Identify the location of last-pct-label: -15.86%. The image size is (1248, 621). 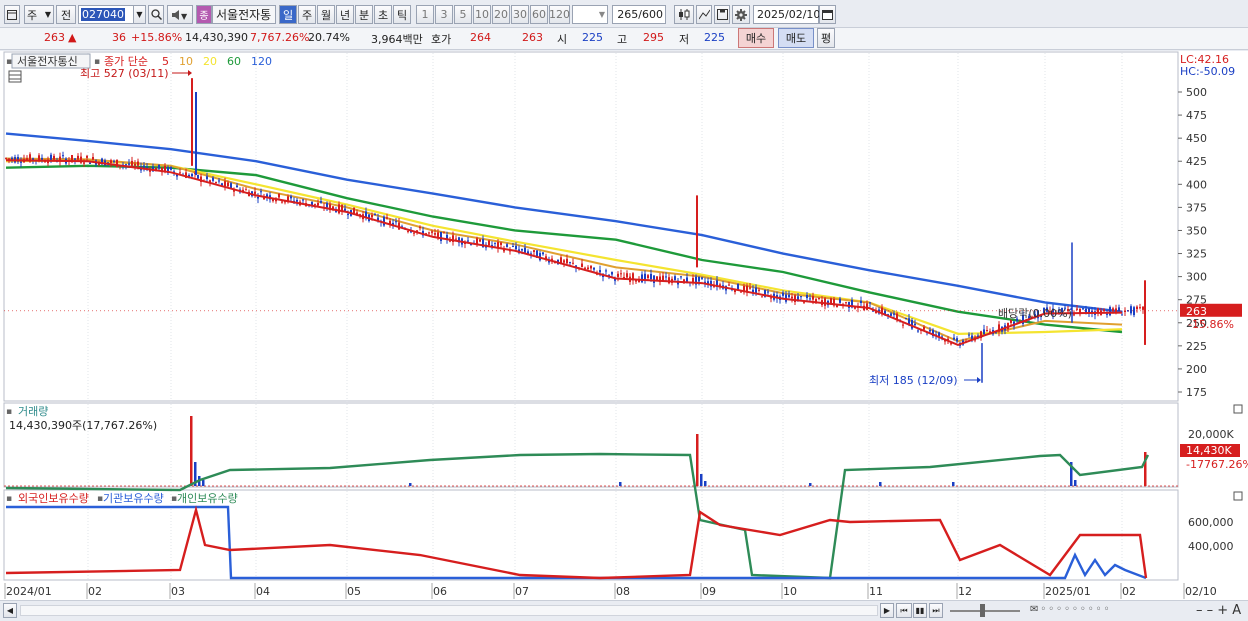
(1211, 324).